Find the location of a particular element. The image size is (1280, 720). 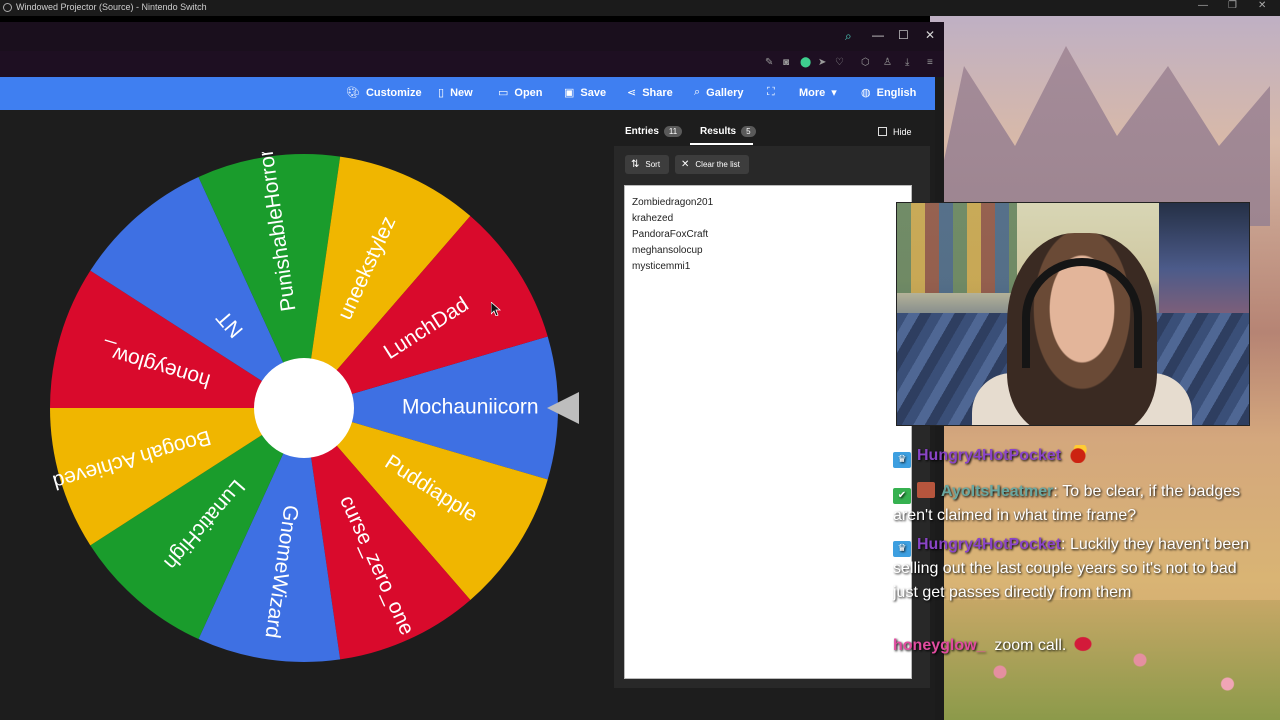

chat-message: ♛ Hungry4HotPocket is located at coordinates (1075, 456).